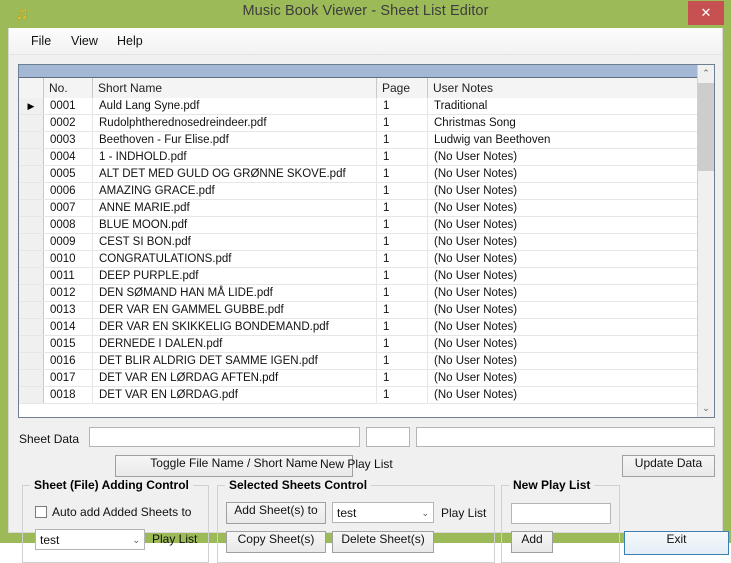 This screenshot has height=563, width=731. What do you see at coordinates (706, 73) in the screenshot?
I see `scroll-up-icon: ⌃` at bounding box center [706, 73].